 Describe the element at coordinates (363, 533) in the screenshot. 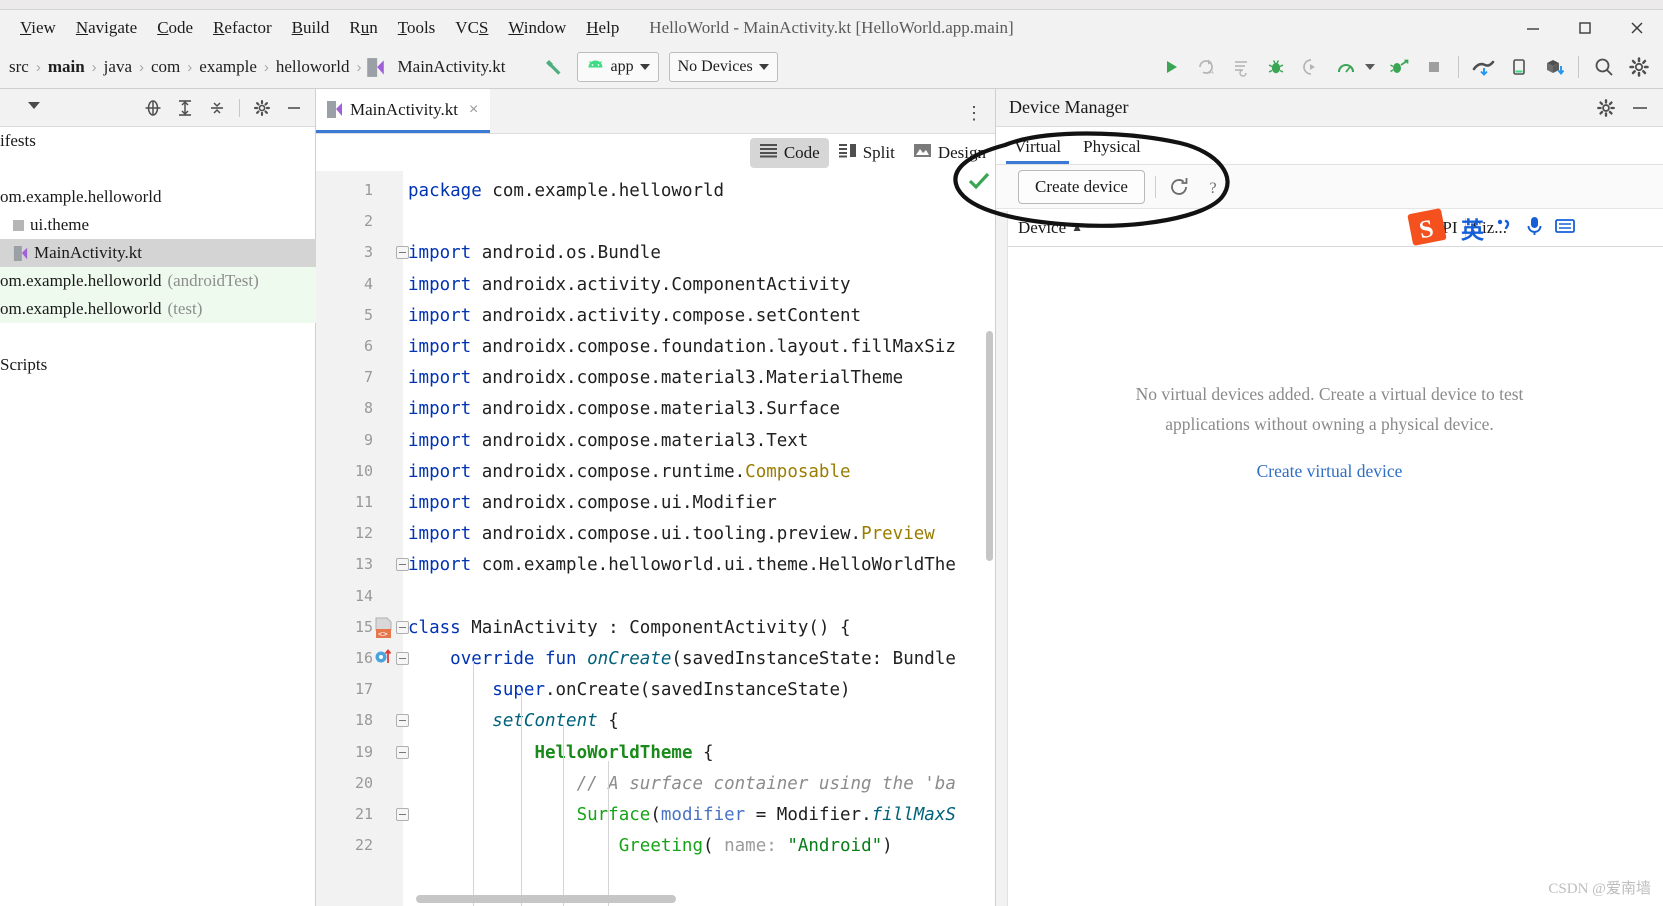

I see `line-number: 12` at that location.